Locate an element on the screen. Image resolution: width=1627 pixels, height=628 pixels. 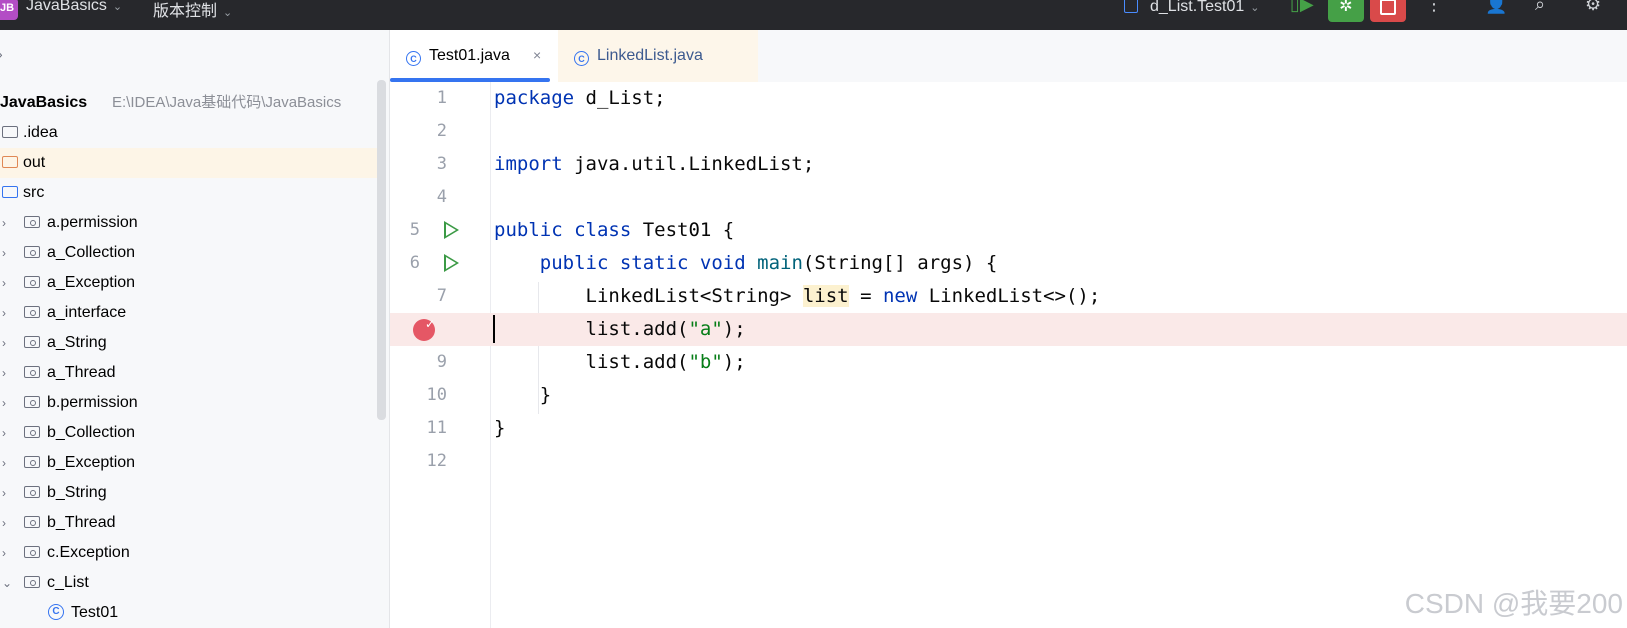
tree-item-package: › a_interface is located at coordinates (190, 313).